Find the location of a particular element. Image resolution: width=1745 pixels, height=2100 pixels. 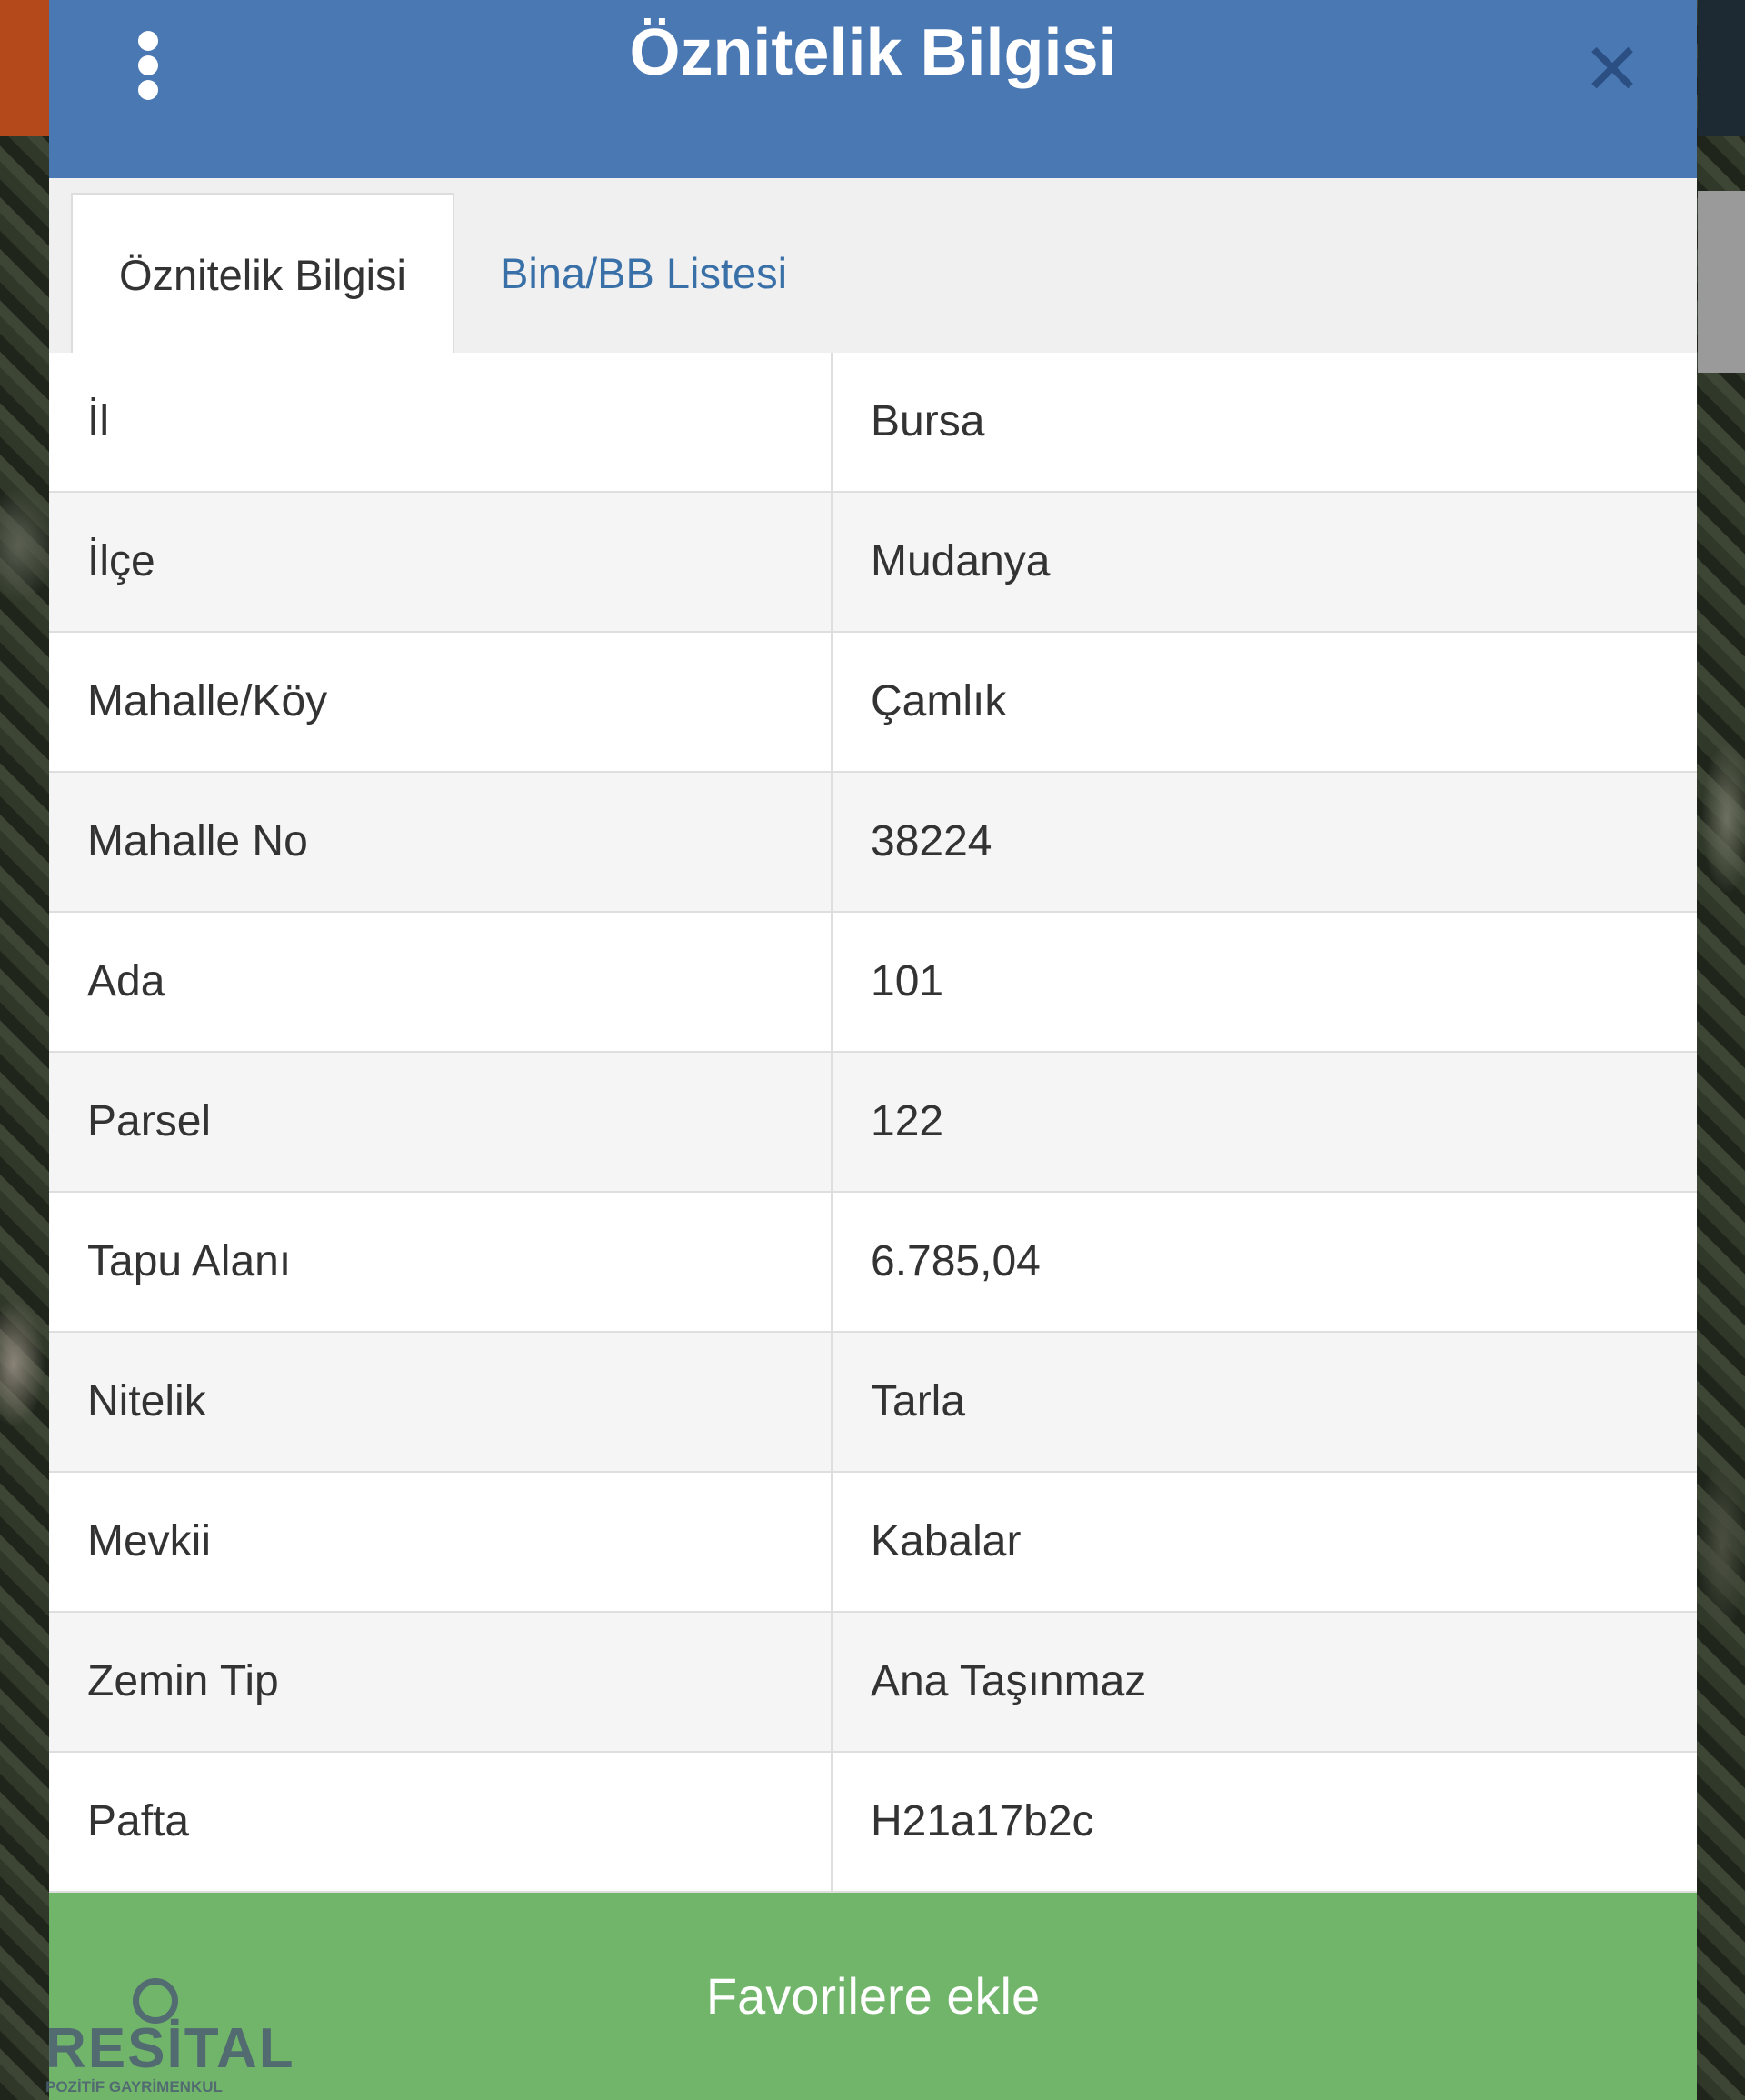

attribute-value: 38224 is located at coordinates (931, 841).